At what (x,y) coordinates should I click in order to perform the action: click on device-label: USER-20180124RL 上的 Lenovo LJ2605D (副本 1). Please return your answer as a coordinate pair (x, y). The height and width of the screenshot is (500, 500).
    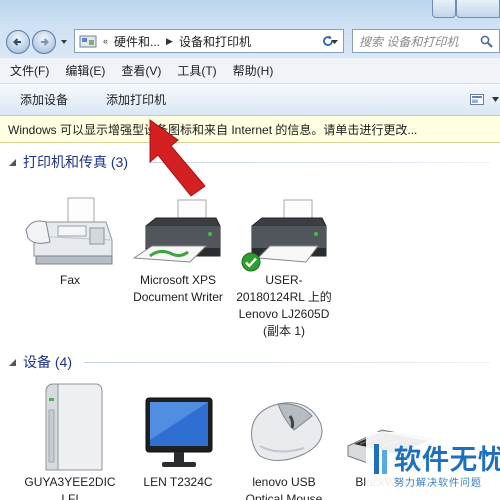
    Looking at the image, I should click on (284, 305).